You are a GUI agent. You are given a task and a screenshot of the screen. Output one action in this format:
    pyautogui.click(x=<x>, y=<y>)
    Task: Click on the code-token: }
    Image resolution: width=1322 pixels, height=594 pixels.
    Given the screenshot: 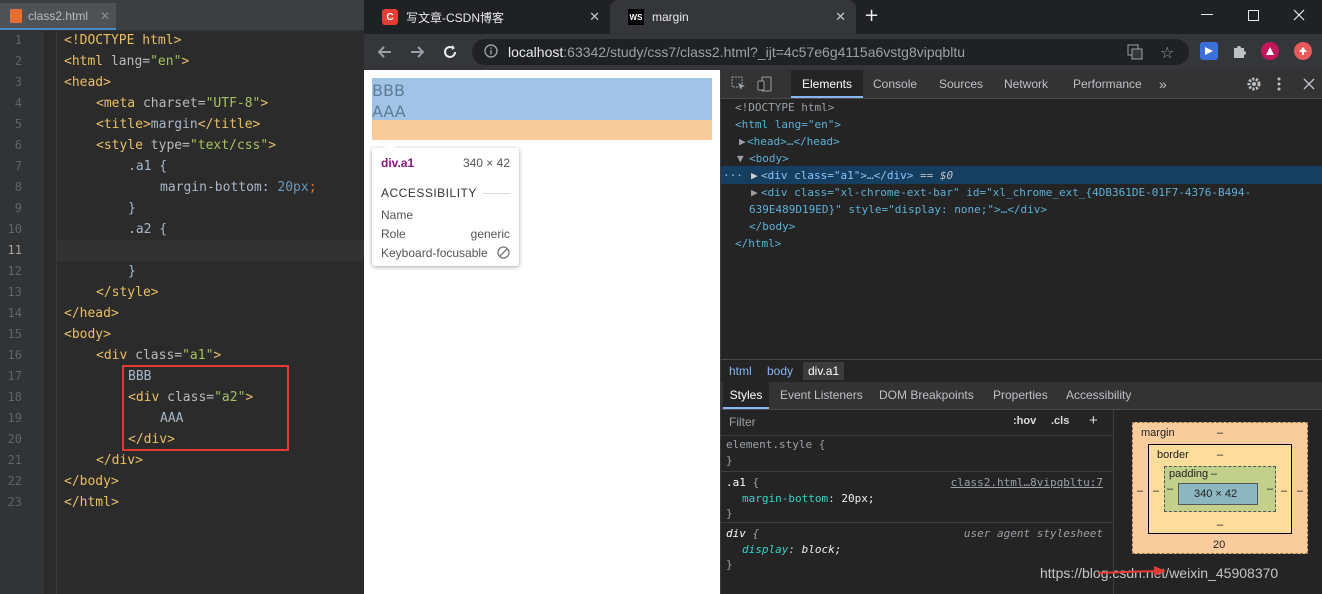 What is the action you would take?
    pyautogui.click(x=132, y=208)
    